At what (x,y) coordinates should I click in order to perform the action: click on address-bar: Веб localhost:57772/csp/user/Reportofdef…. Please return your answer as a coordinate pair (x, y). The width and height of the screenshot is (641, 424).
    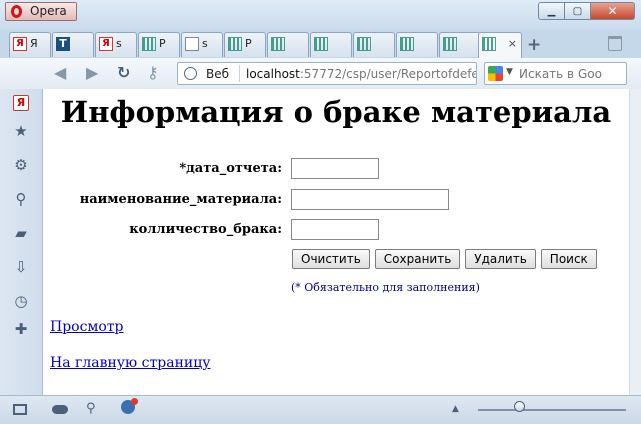
    Looking at the image, I should click on (327, 73).